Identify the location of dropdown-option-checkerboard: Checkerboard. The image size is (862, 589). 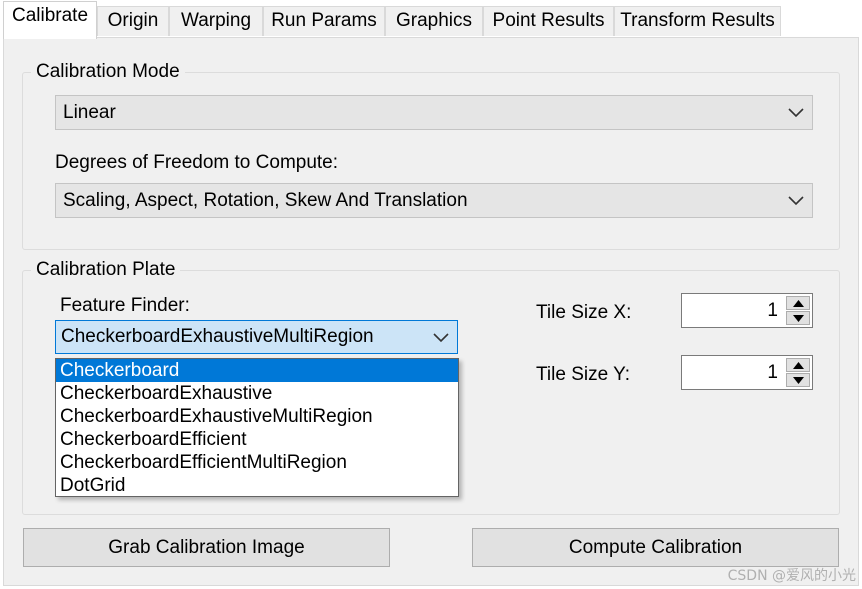
(257, 370).